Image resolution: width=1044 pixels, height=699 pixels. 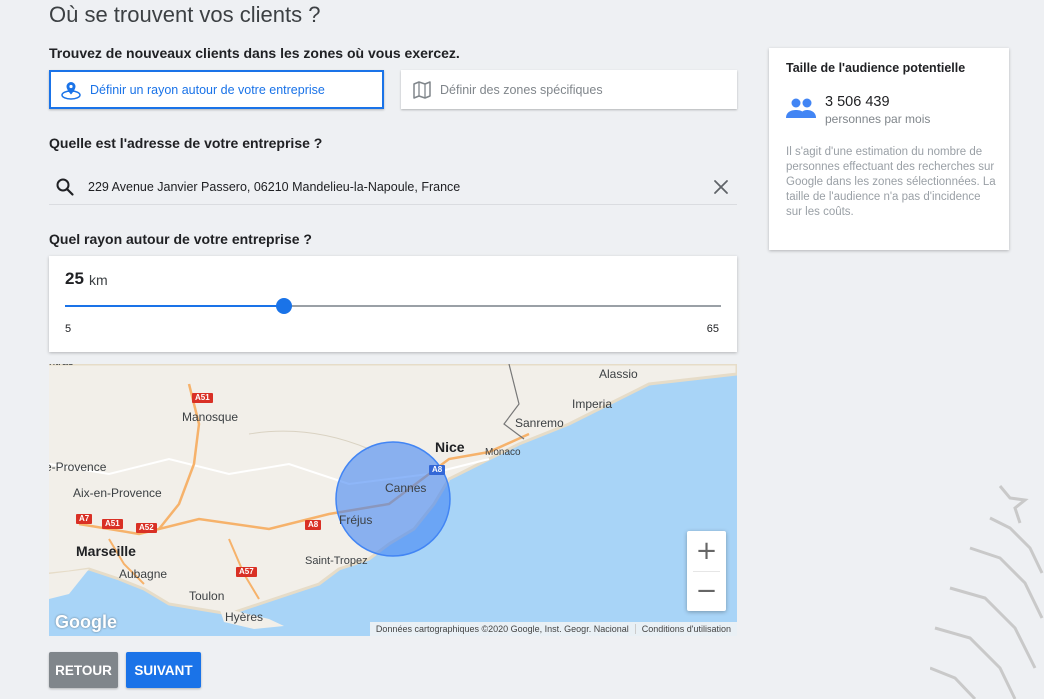 I want to click on radius-card: 25 km 5 65, so click(x=393, y=304).